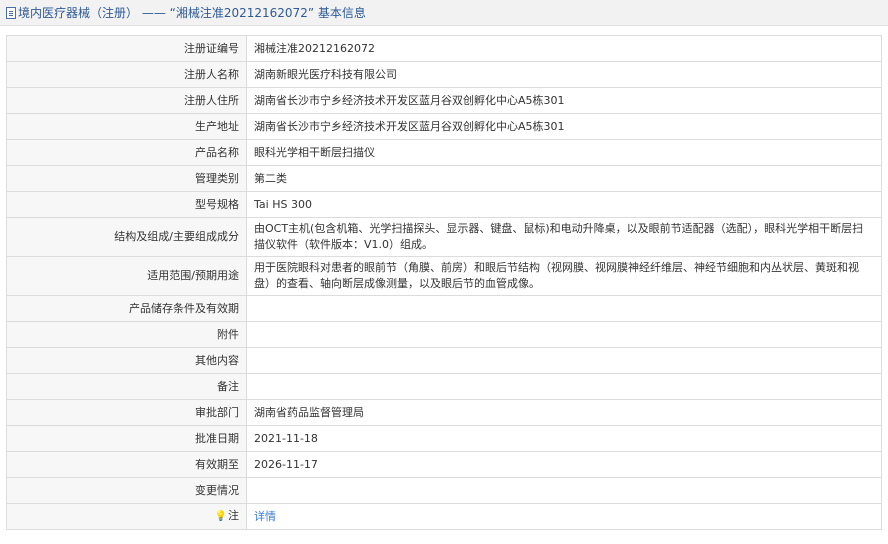 The width and height of the screenshot is (888, 544). I want to click on row-label: 结构及组成/主要组成成分, so click(126, 237).